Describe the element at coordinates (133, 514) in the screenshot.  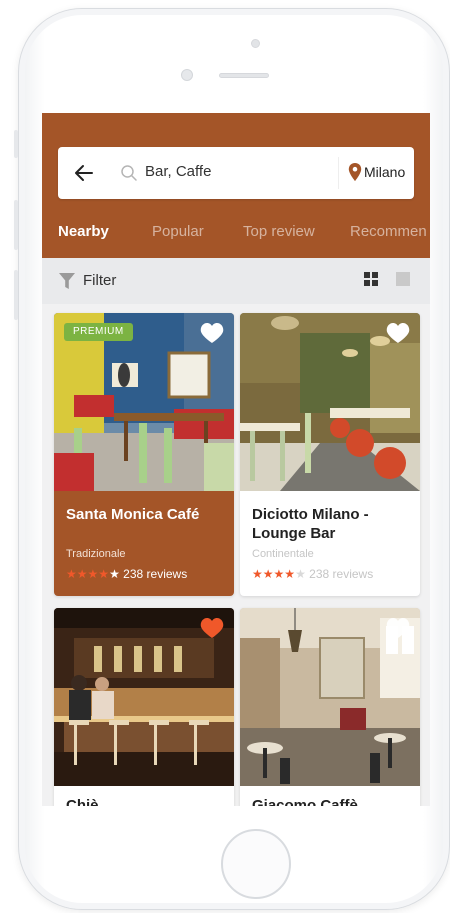
I see `venue-name: Santa Monica Café` at that location.